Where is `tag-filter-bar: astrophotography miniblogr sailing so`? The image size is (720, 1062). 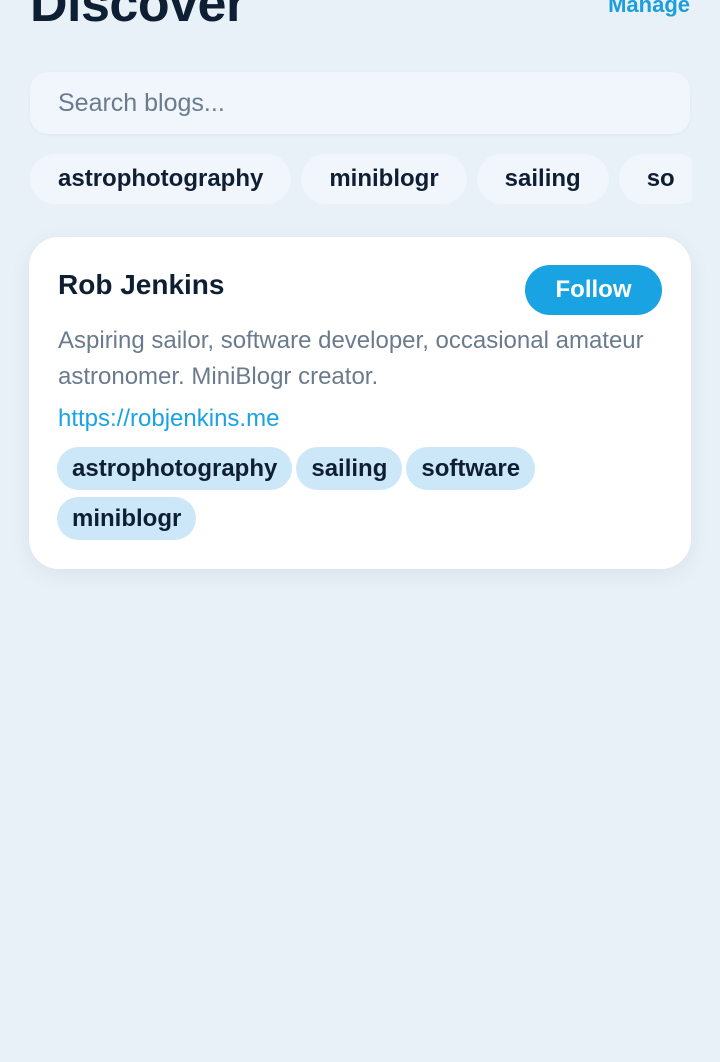
tag-filter-bar: astrophotography miniblogr sailing so is located at coordinates (361, 179).